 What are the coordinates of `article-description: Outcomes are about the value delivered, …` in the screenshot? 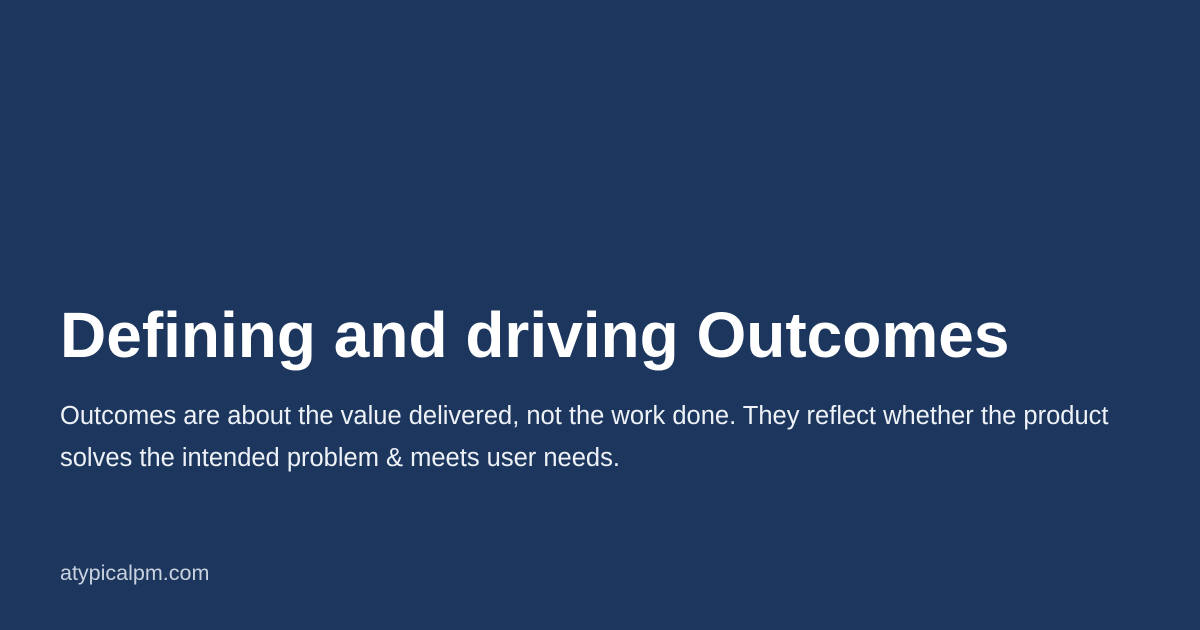 It's located at (584, 437).